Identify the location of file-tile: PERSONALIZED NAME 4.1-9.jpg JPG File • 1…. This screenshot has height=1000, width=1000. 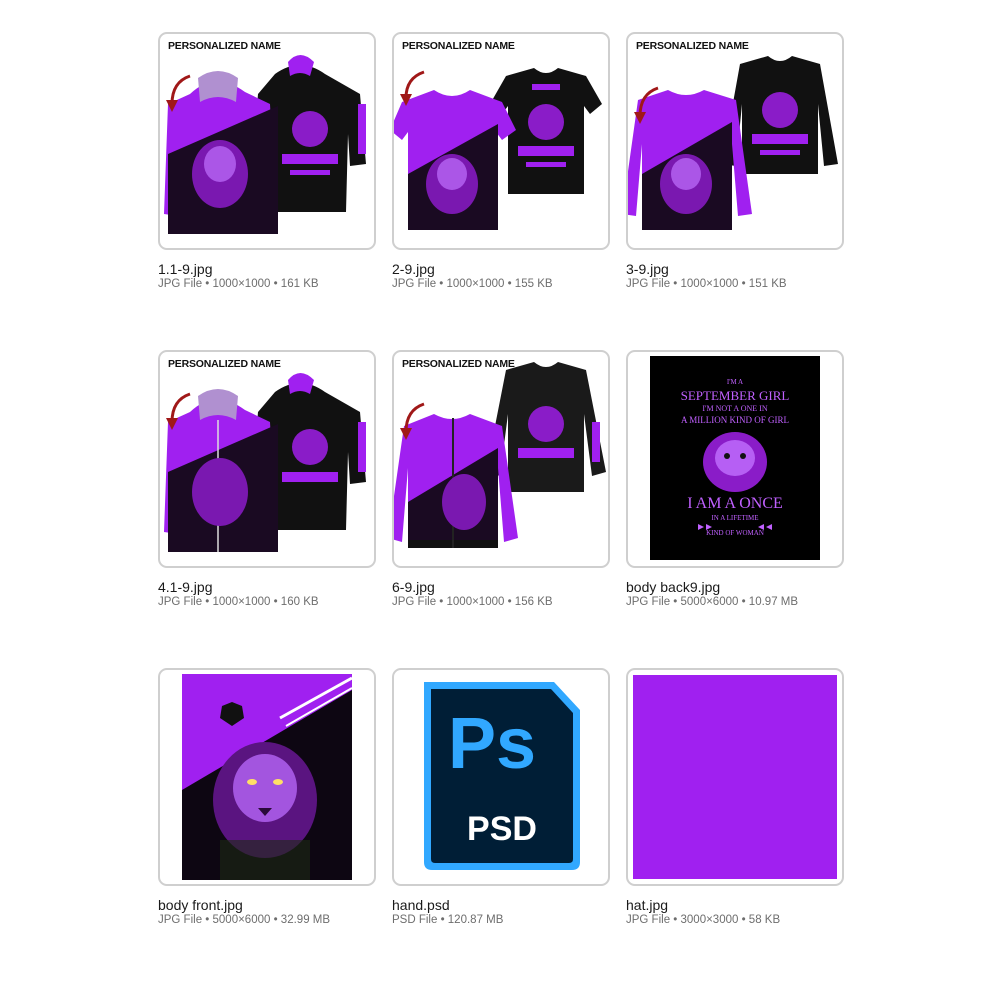
(267, 479).